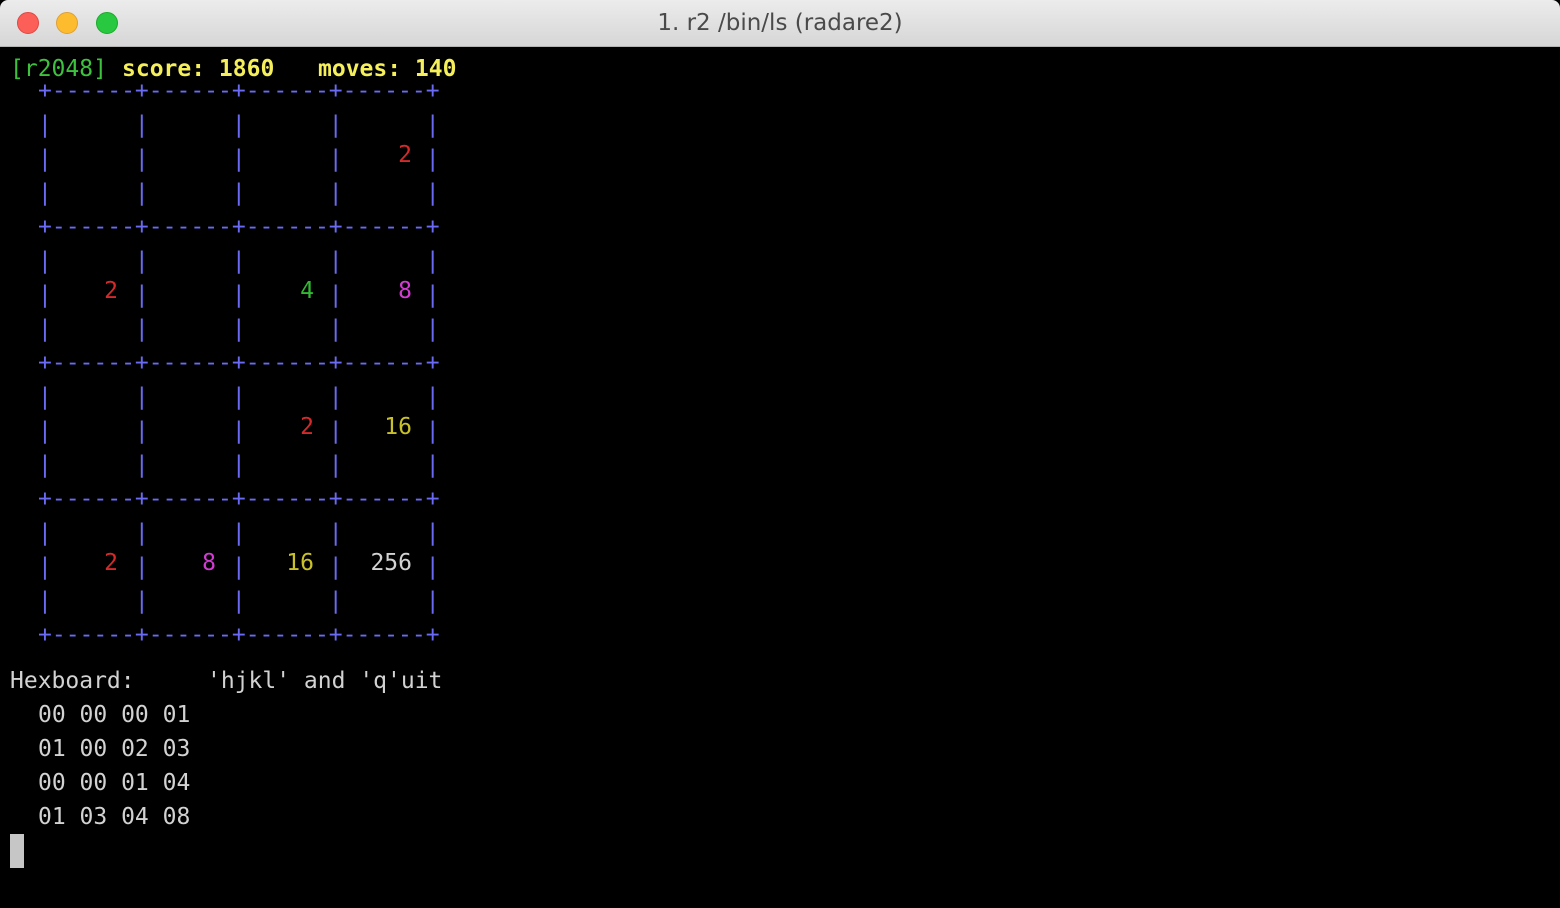  What do you see at coordinates (114, 817) in the screenshot?
I see `hexboard-row: 01 03 04 08` at bounding box center [114, 817].